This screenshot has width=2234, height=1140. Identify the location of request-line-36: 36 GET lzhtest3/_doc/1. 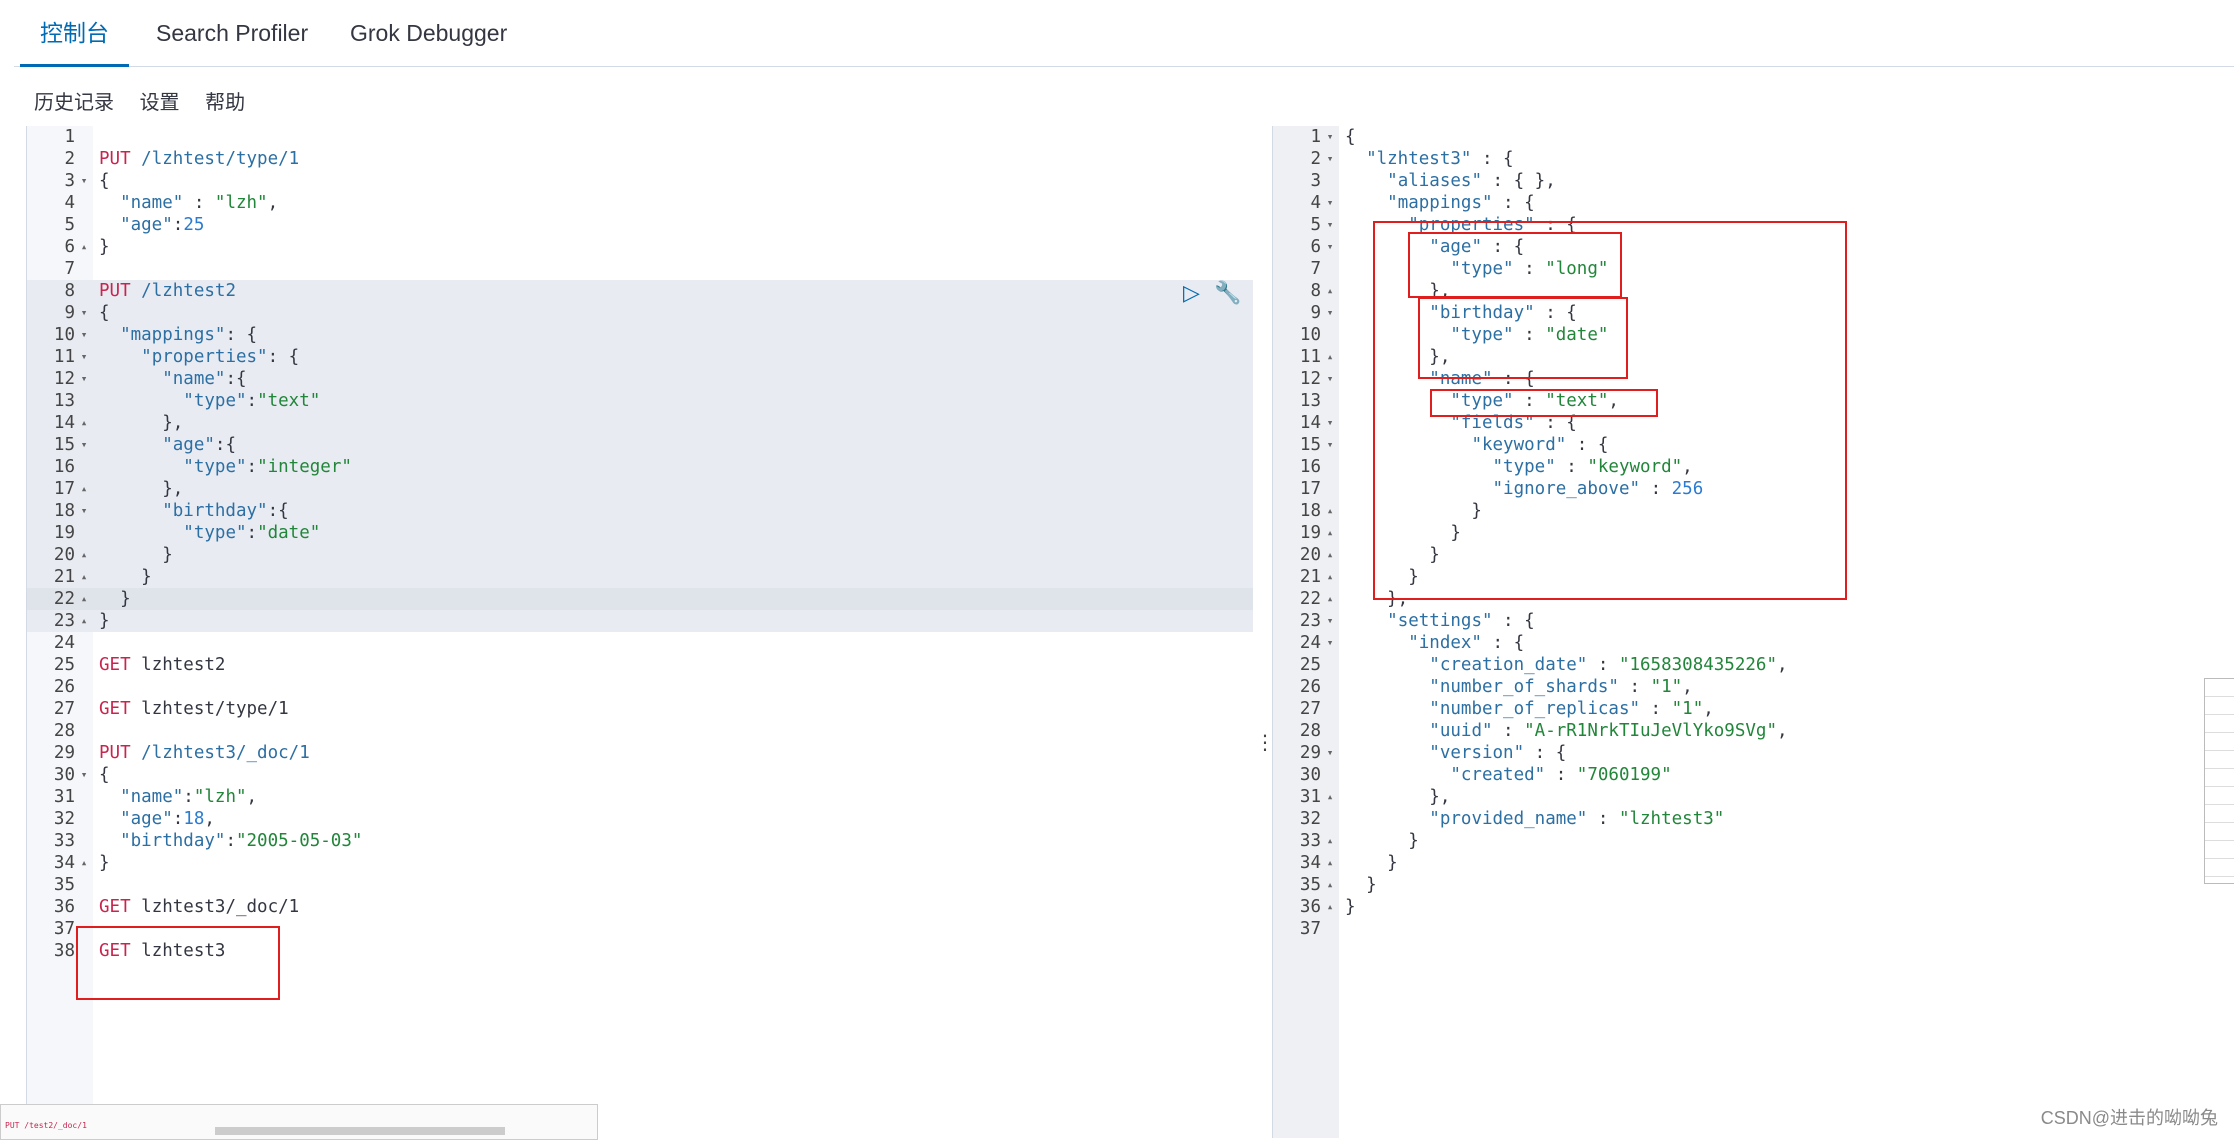
(640, 907).